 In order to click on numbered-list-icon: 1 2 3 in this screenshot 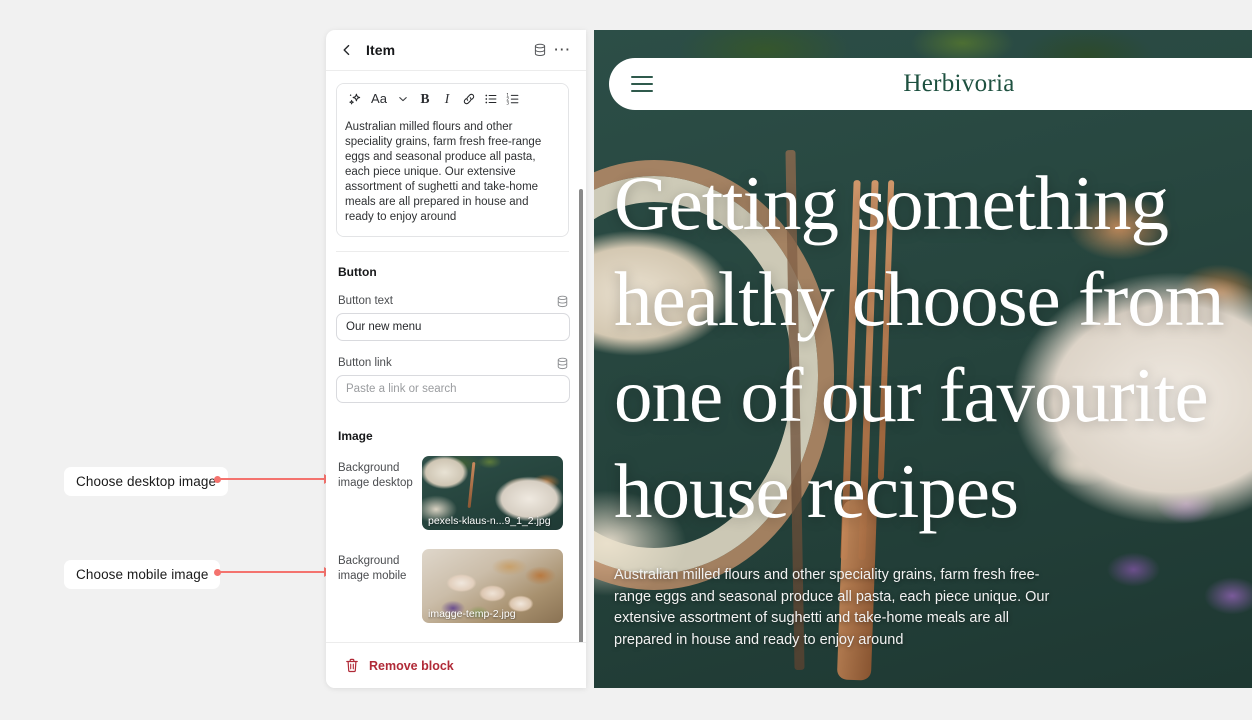, I will do `click(513, 99)`.